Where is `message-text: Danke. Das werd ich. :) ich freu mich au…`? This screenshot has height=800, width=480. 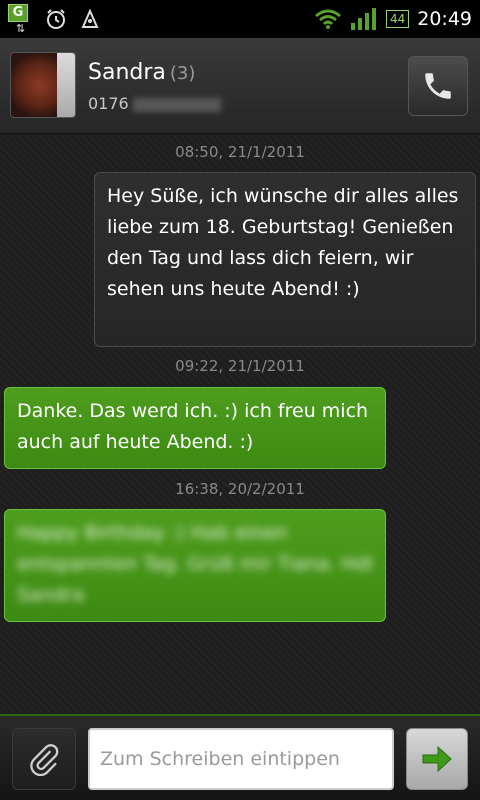 message-text: Danke. Das werd ich. :) ich freu mich au… is located at coordinates (193, 426).